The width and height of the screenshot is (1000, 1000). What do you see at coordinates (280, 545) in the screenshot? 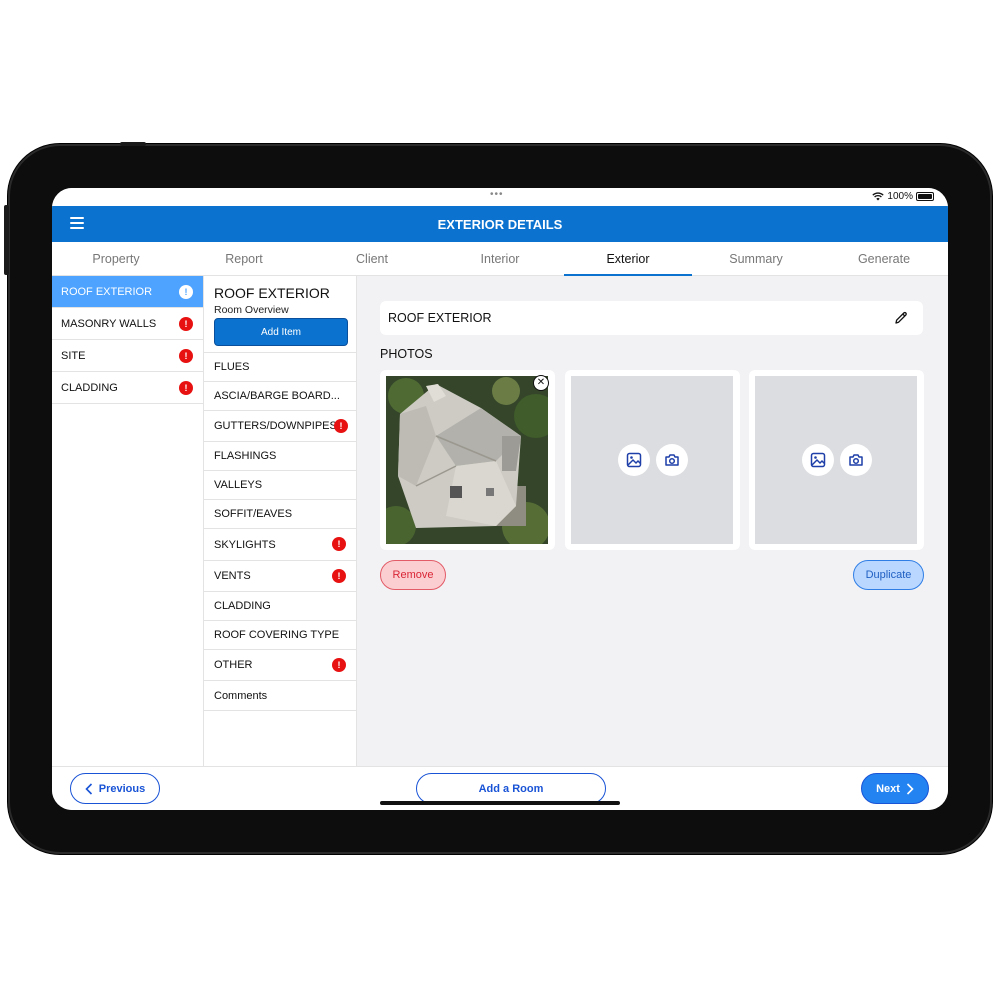
I see `list-item: SKYLIGHTS !` at bounding box center [280, 545].